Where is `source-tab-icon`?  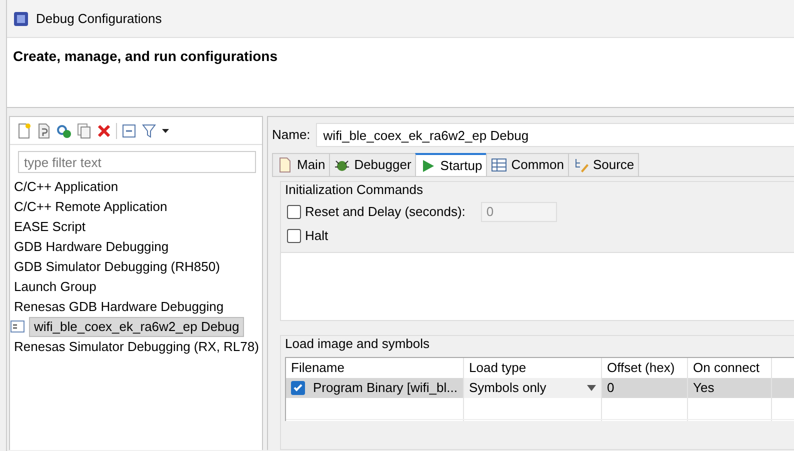
source-tab-icon is located at coordinates (580, 165).